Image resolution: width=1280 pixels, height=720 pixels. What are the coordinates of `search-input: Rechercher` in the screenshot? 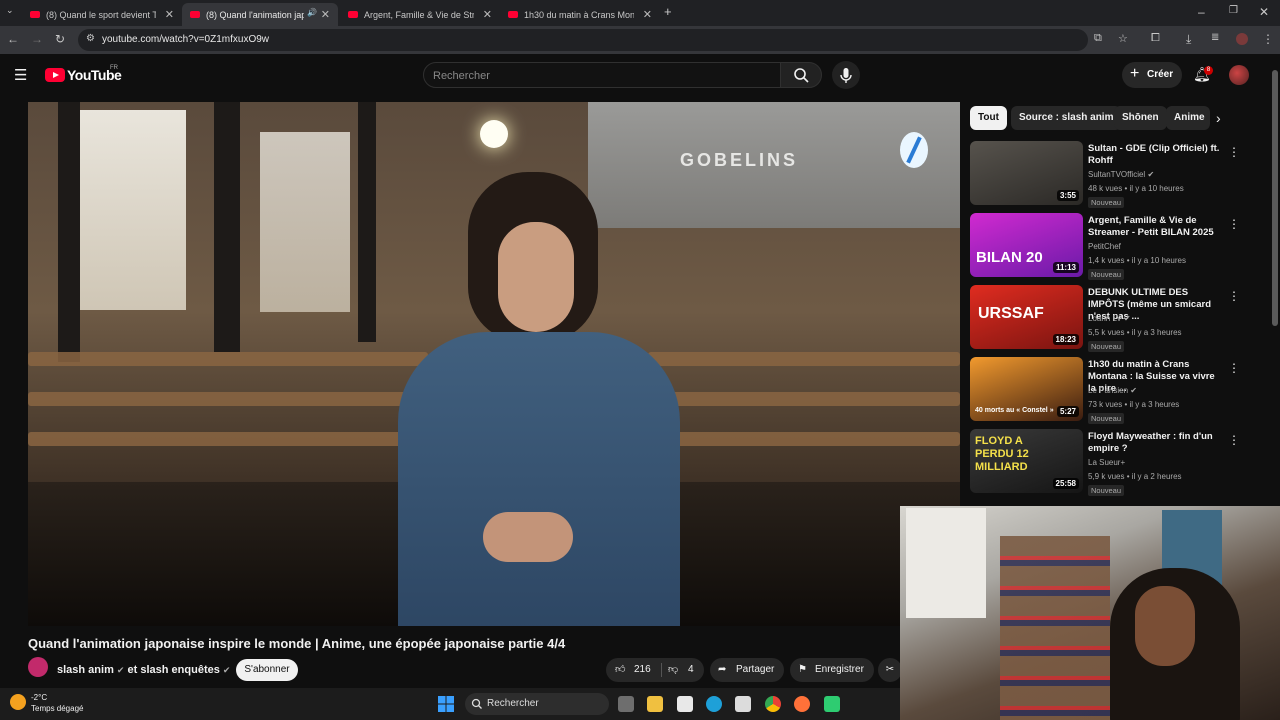 It's located at (602, 75).